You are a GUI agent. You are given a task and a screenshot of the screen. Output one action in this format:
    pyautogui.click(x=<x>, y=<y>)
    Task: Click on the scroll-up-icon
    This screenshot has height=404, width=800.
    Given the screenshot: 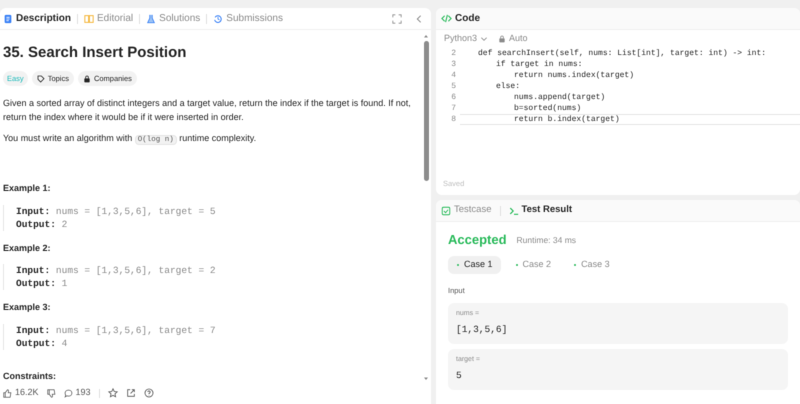 What is the action you would take?
    pyautogui.click(x=426, y=36)
    